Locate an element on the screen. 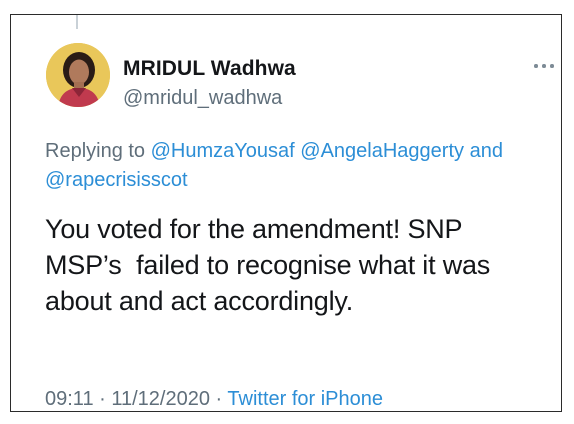 This screenshot has height=424, width=574. avatar is located at coordinates (78, 75).